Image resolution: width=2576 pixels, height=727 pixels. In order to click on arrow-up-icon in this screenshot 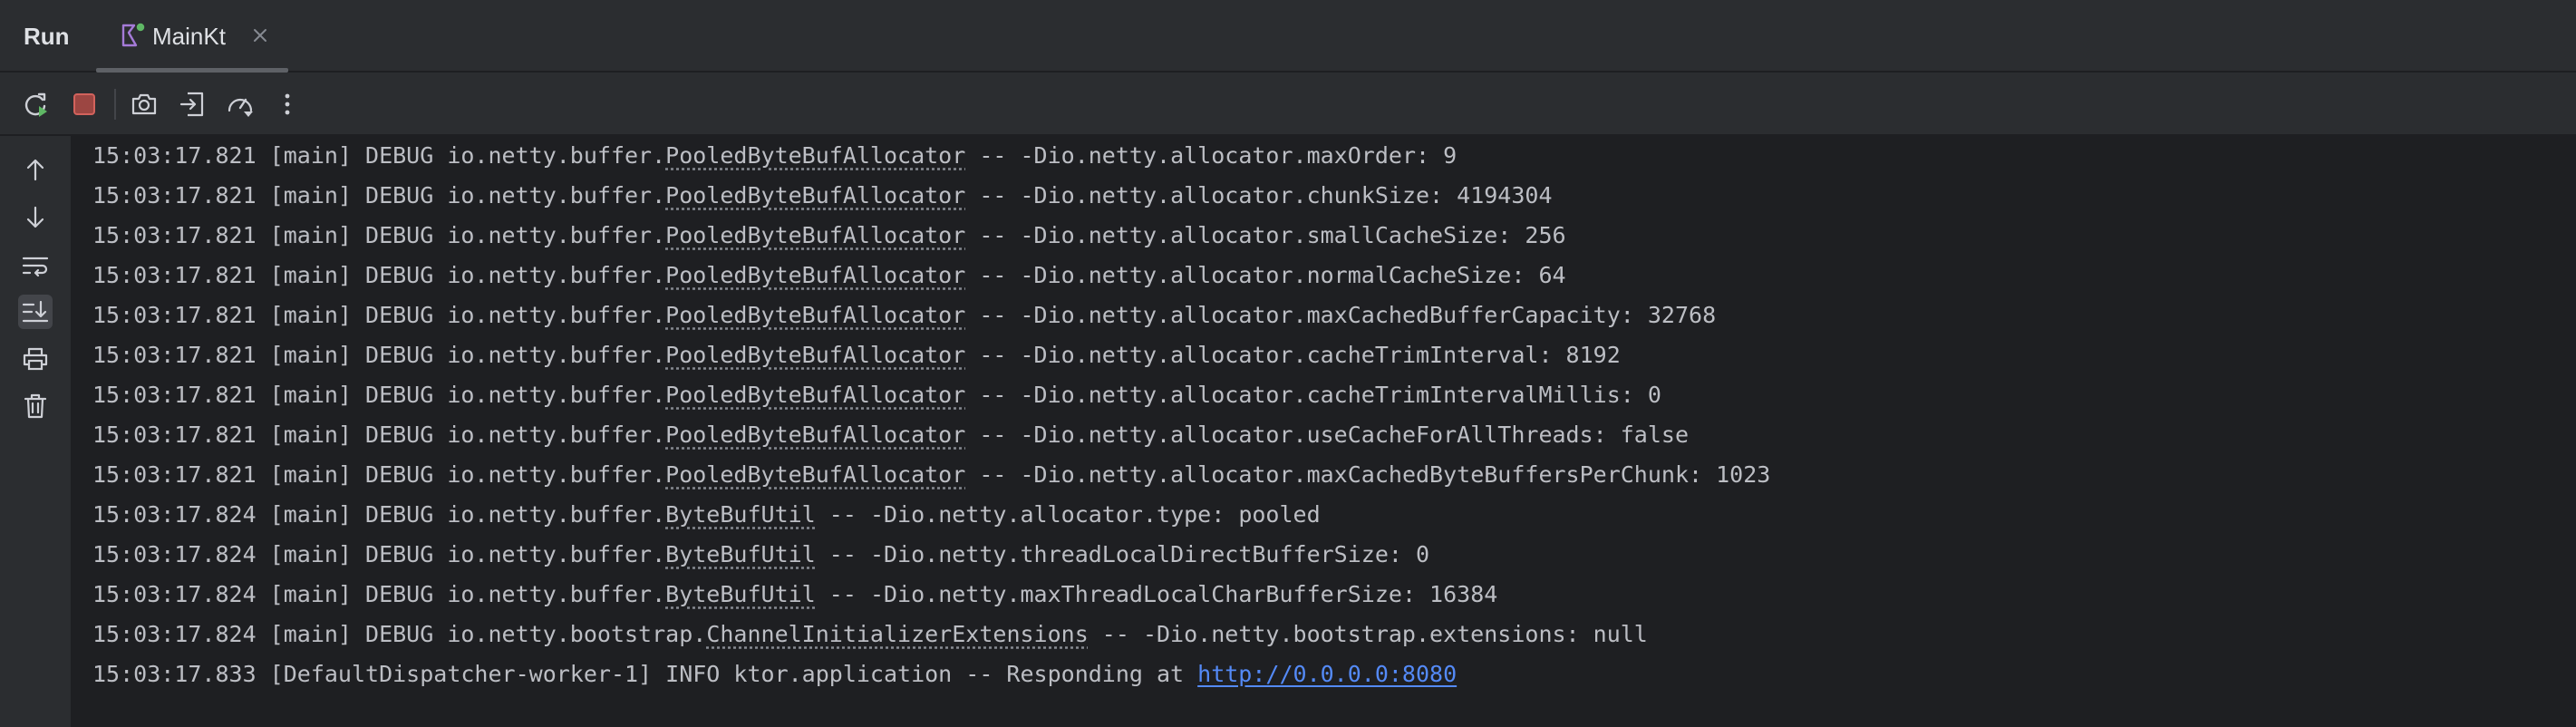, I will do `click(35, 170)`.